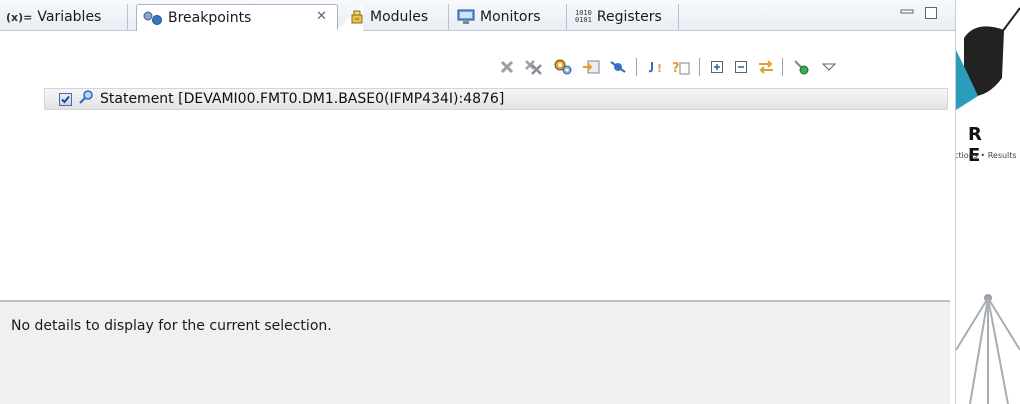  What do you see at coordinates (681, 67) in the screenshot?
I see `add-watchpoint-icon: ?` at bounding box center [681, 67].